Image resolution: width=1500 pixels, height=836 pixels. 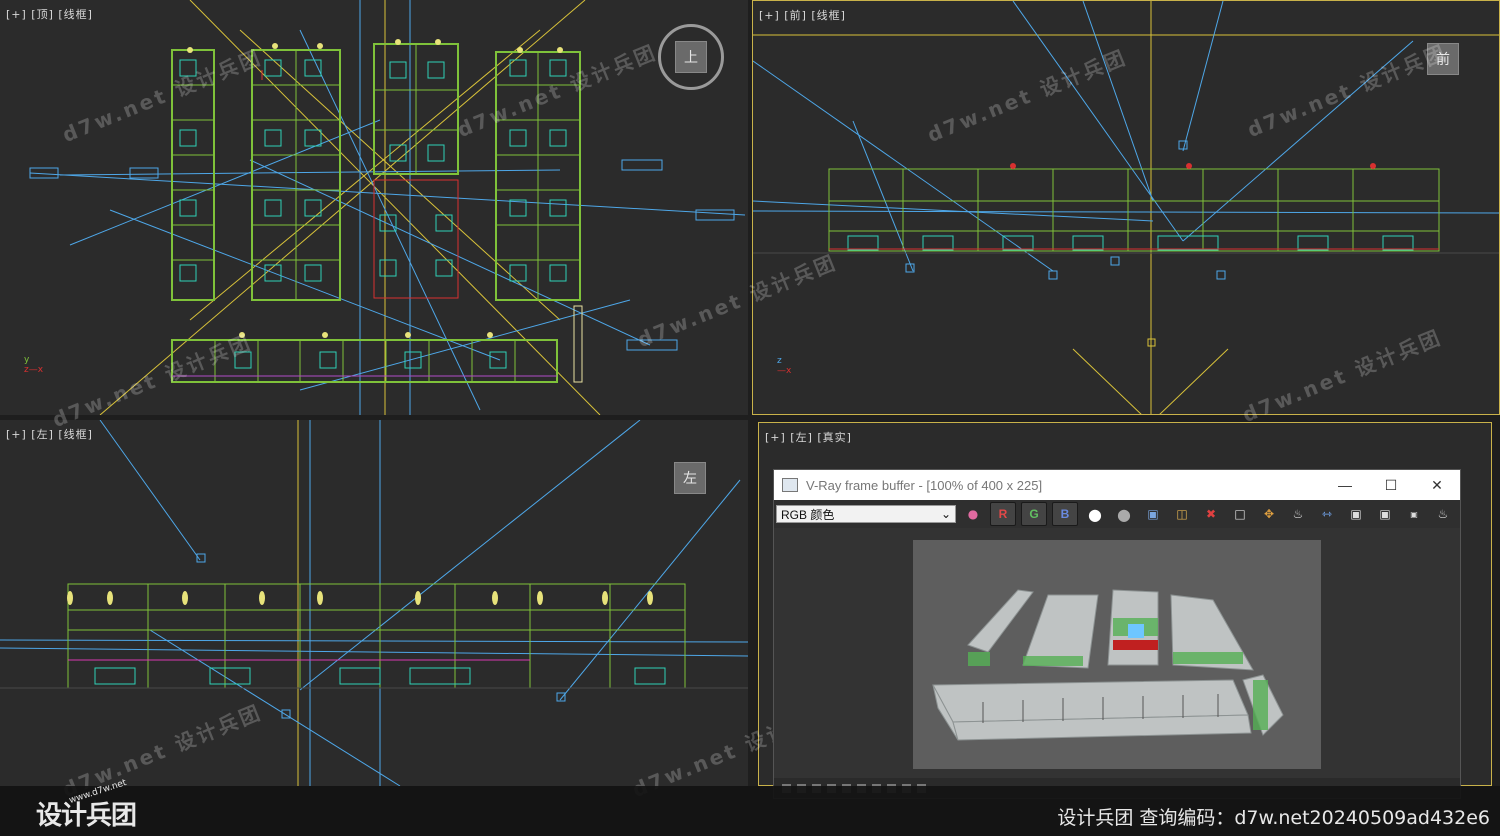 What do you see at coordinates (1124, 514) in the screenshot?
I see `gray-circle-icon: ●` at bounding box center [1124, 514].